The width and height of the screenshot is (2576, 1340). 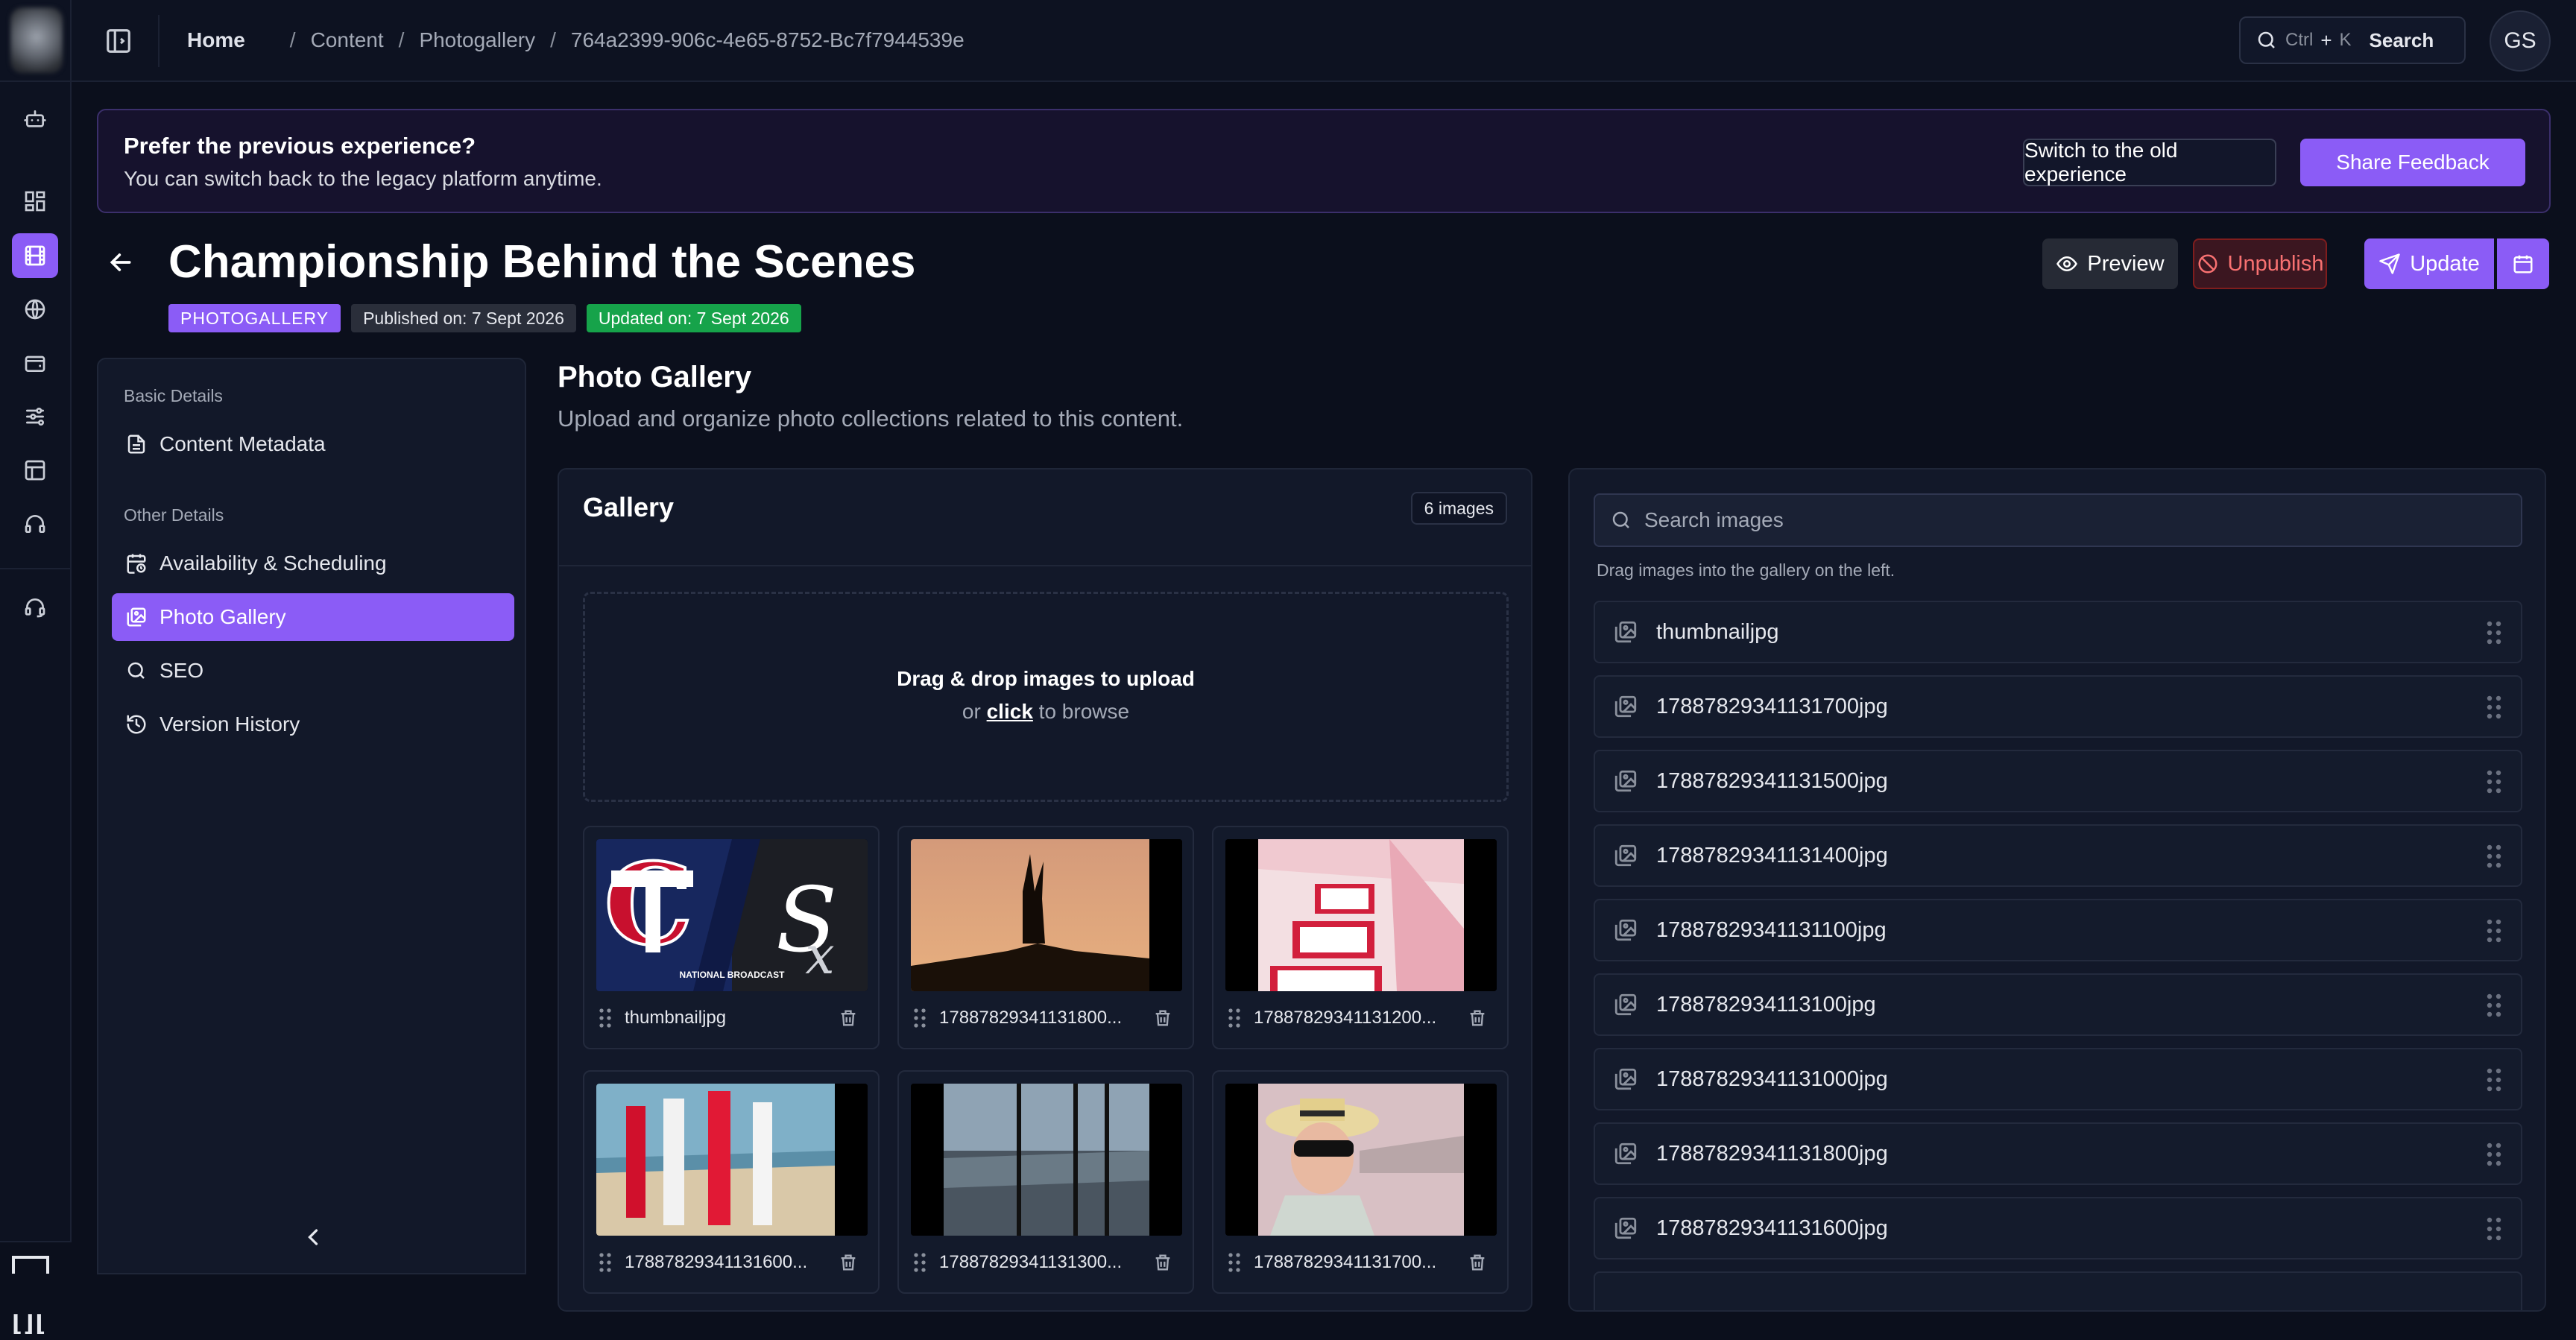 I want to click on dock-window-icon, so click(x=30, y=1265).